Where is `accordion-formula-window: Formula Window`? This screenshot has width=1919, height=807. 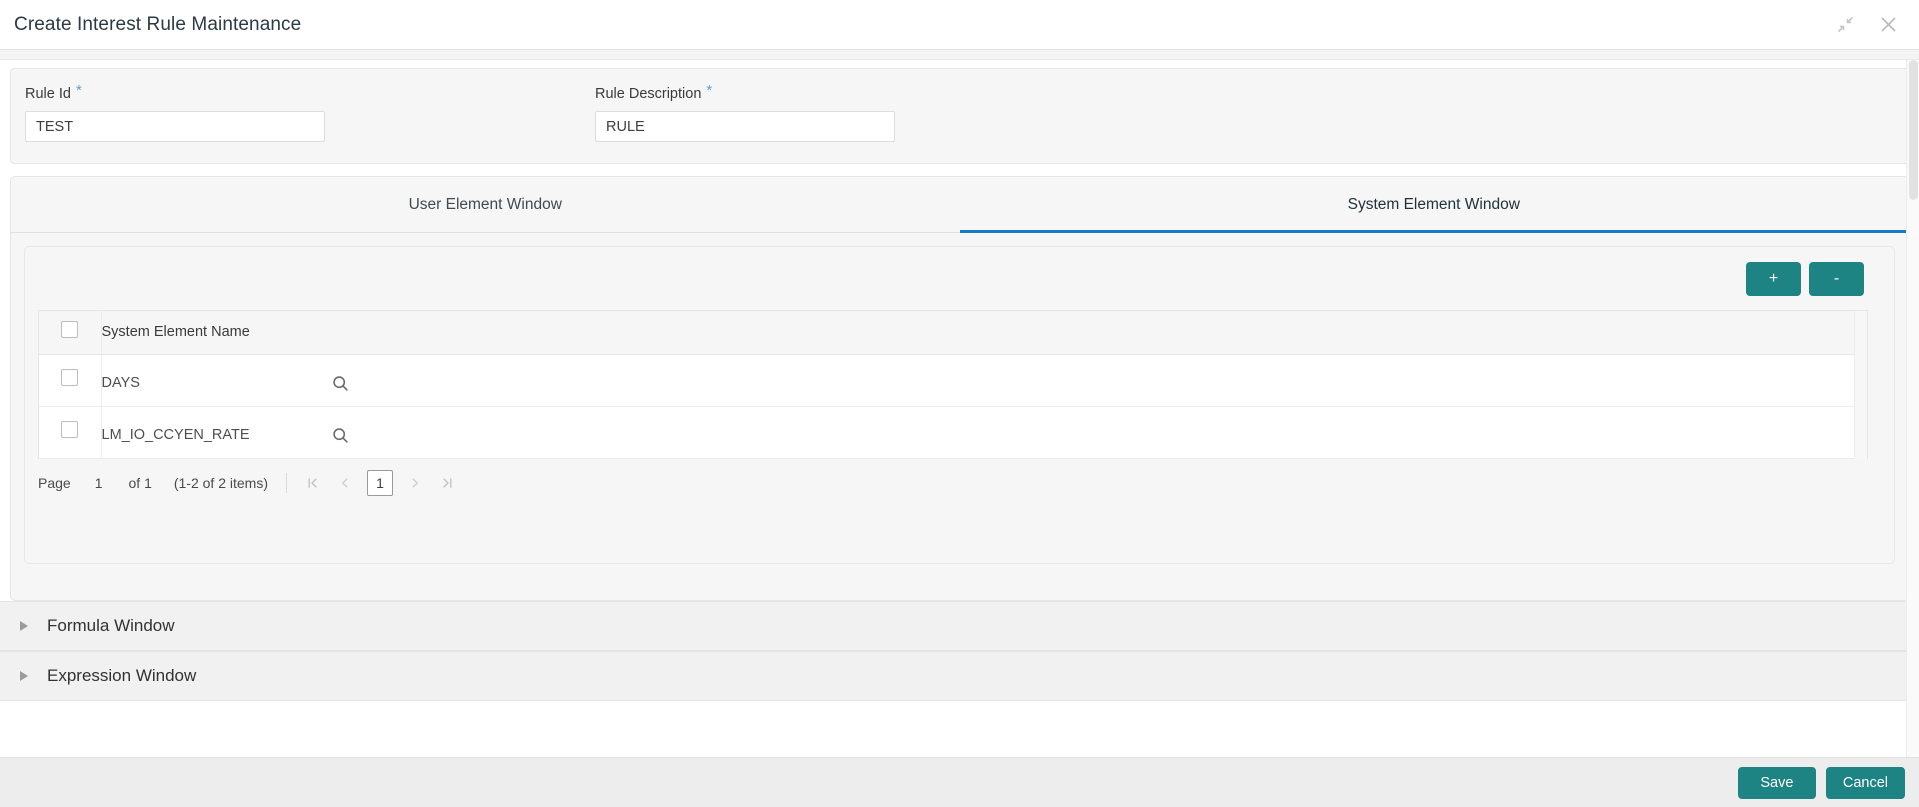 accordion-formula-window: Formula Window is located at coordinates (959, 626).